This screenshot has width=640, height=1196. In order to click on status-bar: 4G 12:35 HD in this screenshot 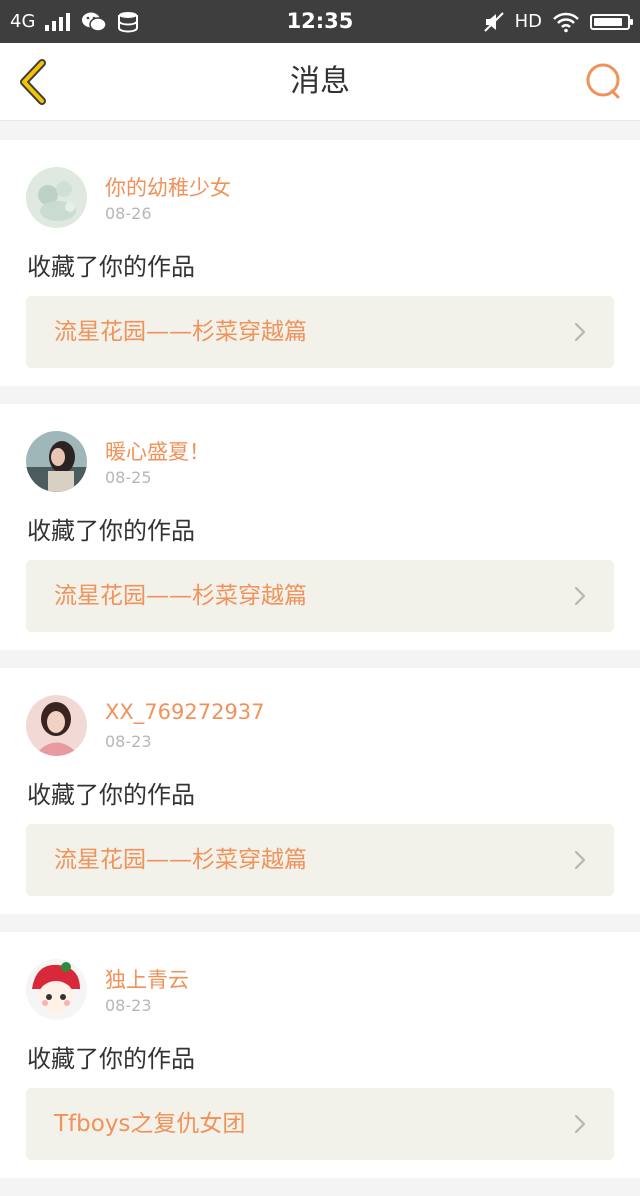, I will do `click(320, 21)`.